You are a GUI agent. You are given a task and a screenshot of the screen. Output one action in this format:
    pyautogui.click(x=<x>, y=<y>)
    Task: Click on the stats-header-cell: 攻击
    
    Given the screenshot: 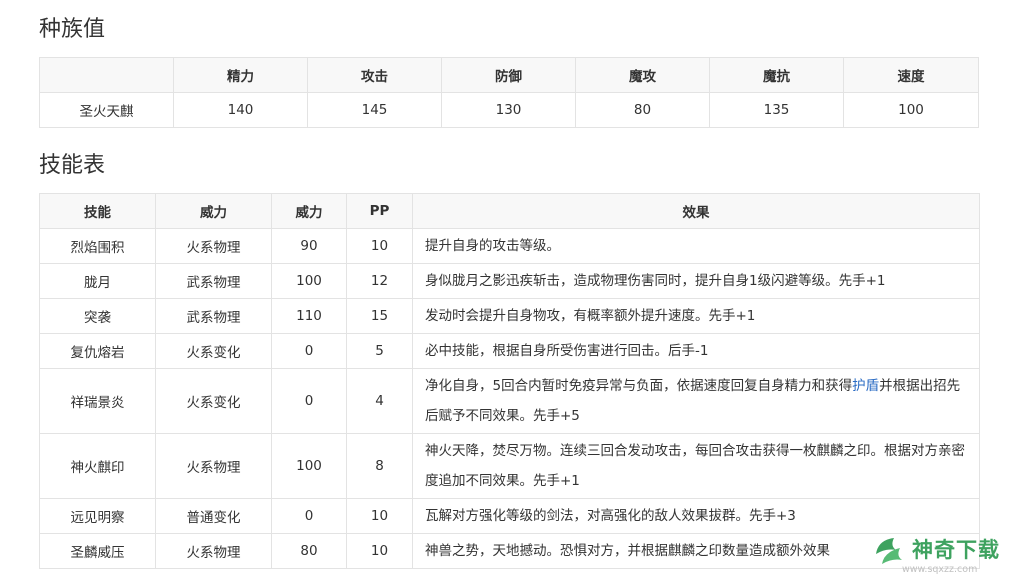 What is the action you would take?
    pyautogui.click(x=374, y=75)
    